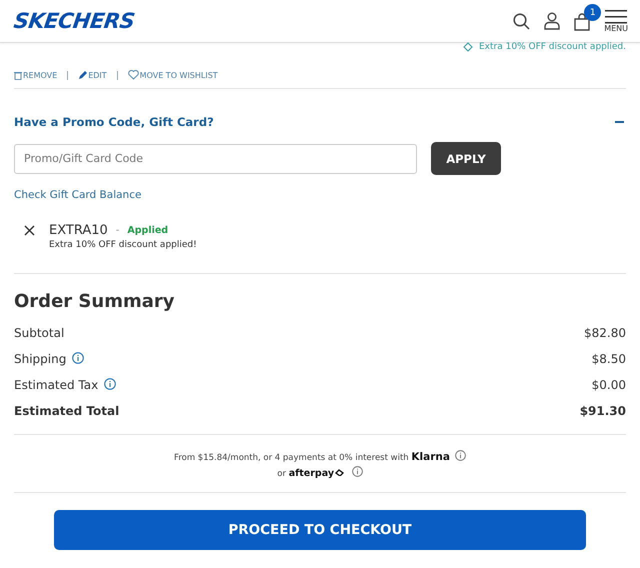  What do you see at coordinates (466, 158) in the screenshot?
I see `apply-button: APPLY` at bounding box center [466, 158].